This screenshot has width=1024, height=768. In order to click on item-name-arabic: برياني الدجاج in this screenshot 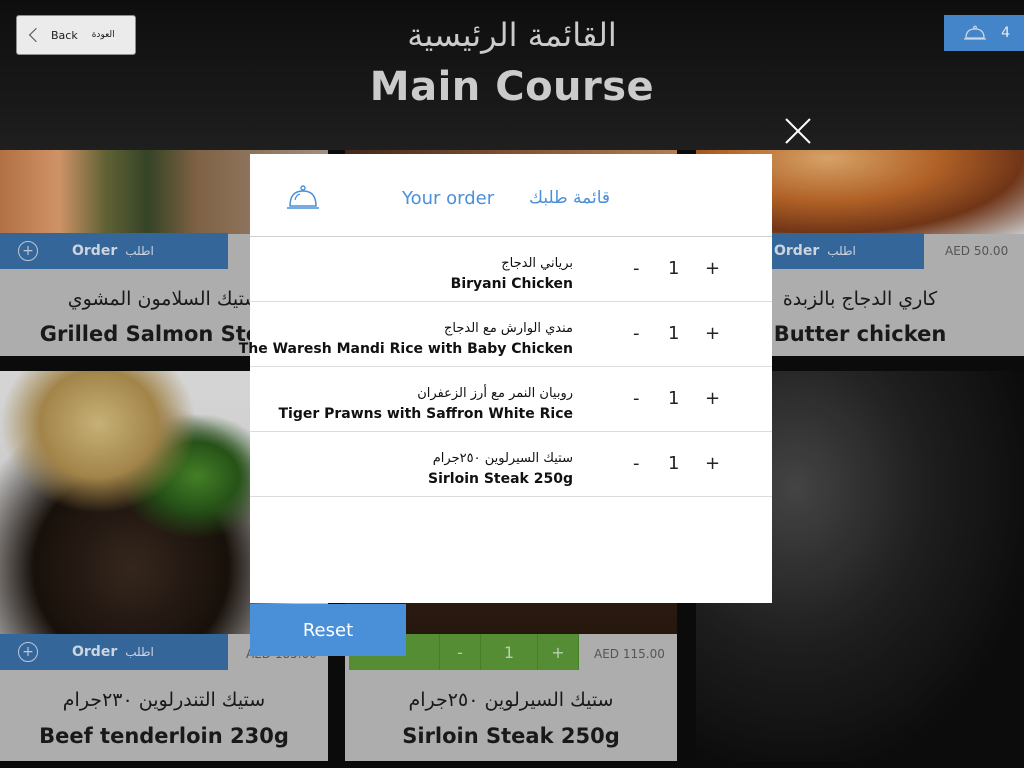, I will do `click(537, 263)`.